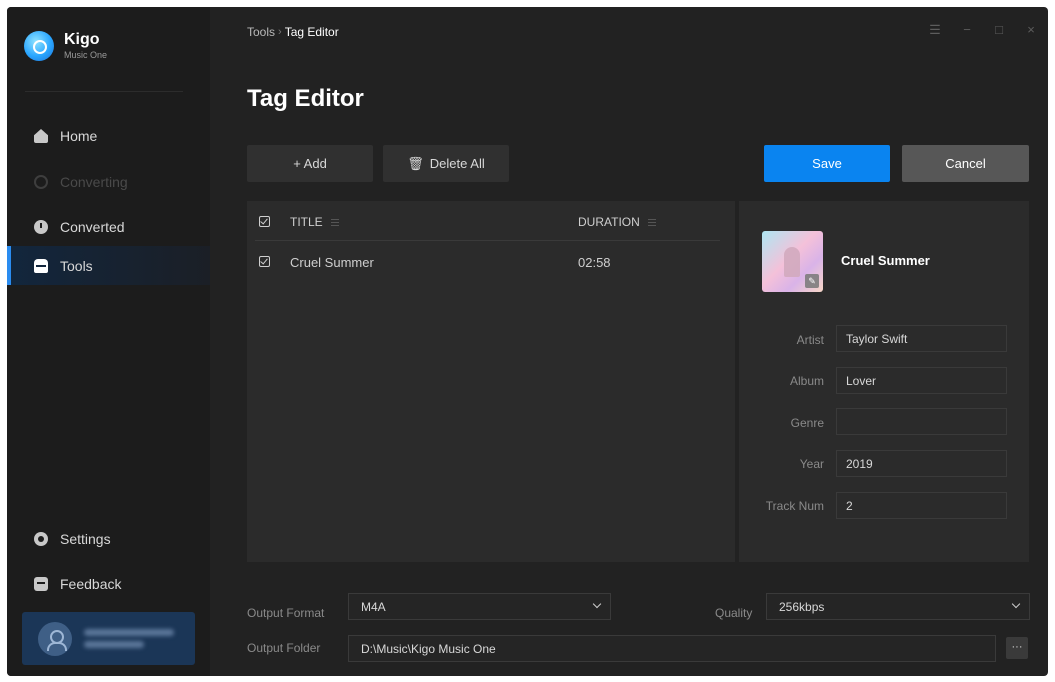 The image size is (1055, 682). Describe the element at coordinates (479, 606) in the screenshot. I see `output-format-select: M4A` at that location.